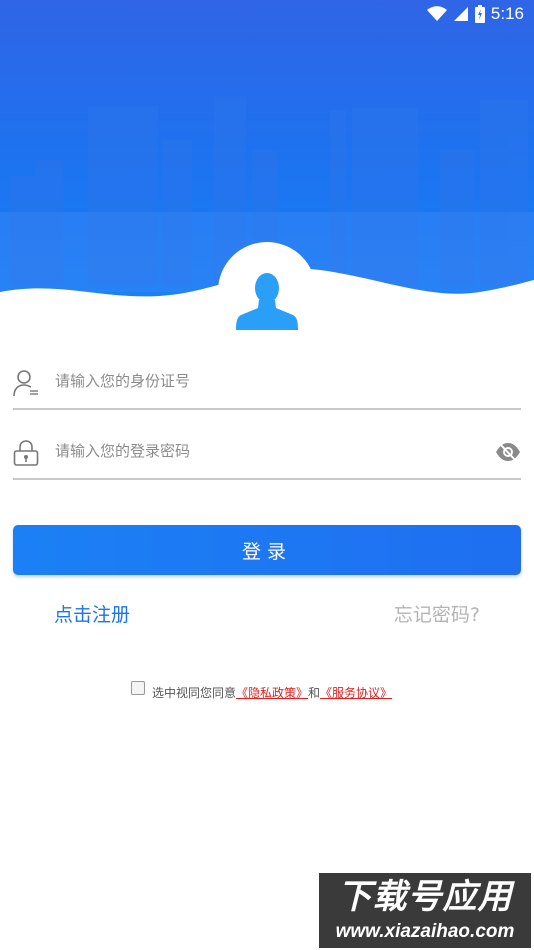  I want to click on user-id-icon, so click(25, 383).